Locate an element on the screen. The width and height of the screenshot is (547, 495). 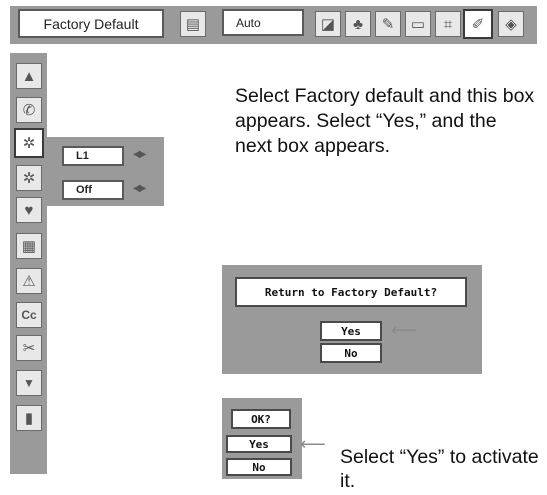
fan-control-icon: ✲ is located at coordinates (29, 143).